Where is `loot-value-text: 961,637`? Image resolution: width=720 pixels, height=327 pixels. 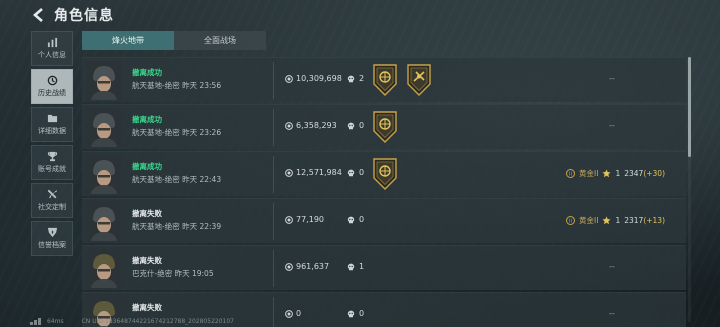
loot-value-text: 961,637 is located at coordinates (313, 266).